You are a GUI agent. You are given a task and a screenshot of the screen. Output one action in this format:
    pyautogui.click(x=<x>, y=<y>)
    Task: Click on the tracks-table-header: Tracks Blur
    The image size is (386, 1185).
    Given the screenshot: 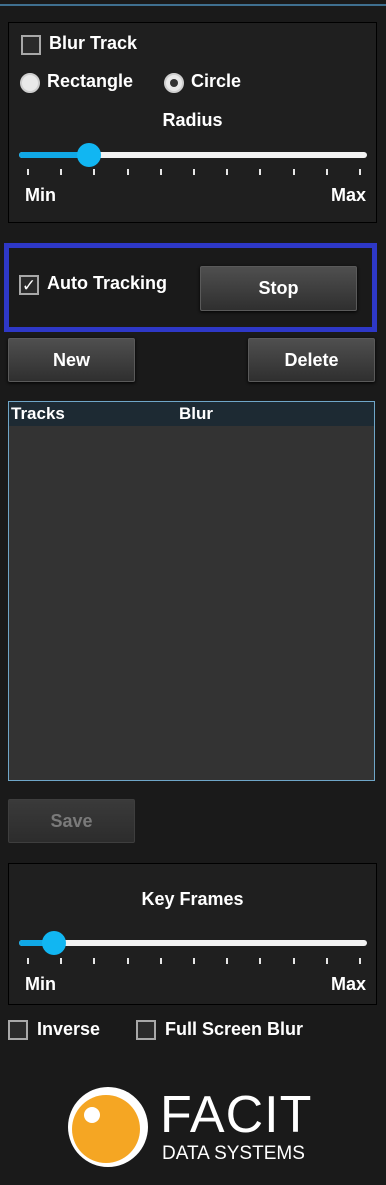 What is the action you would take?
    pyautogui.click(x=191, y=414)
    